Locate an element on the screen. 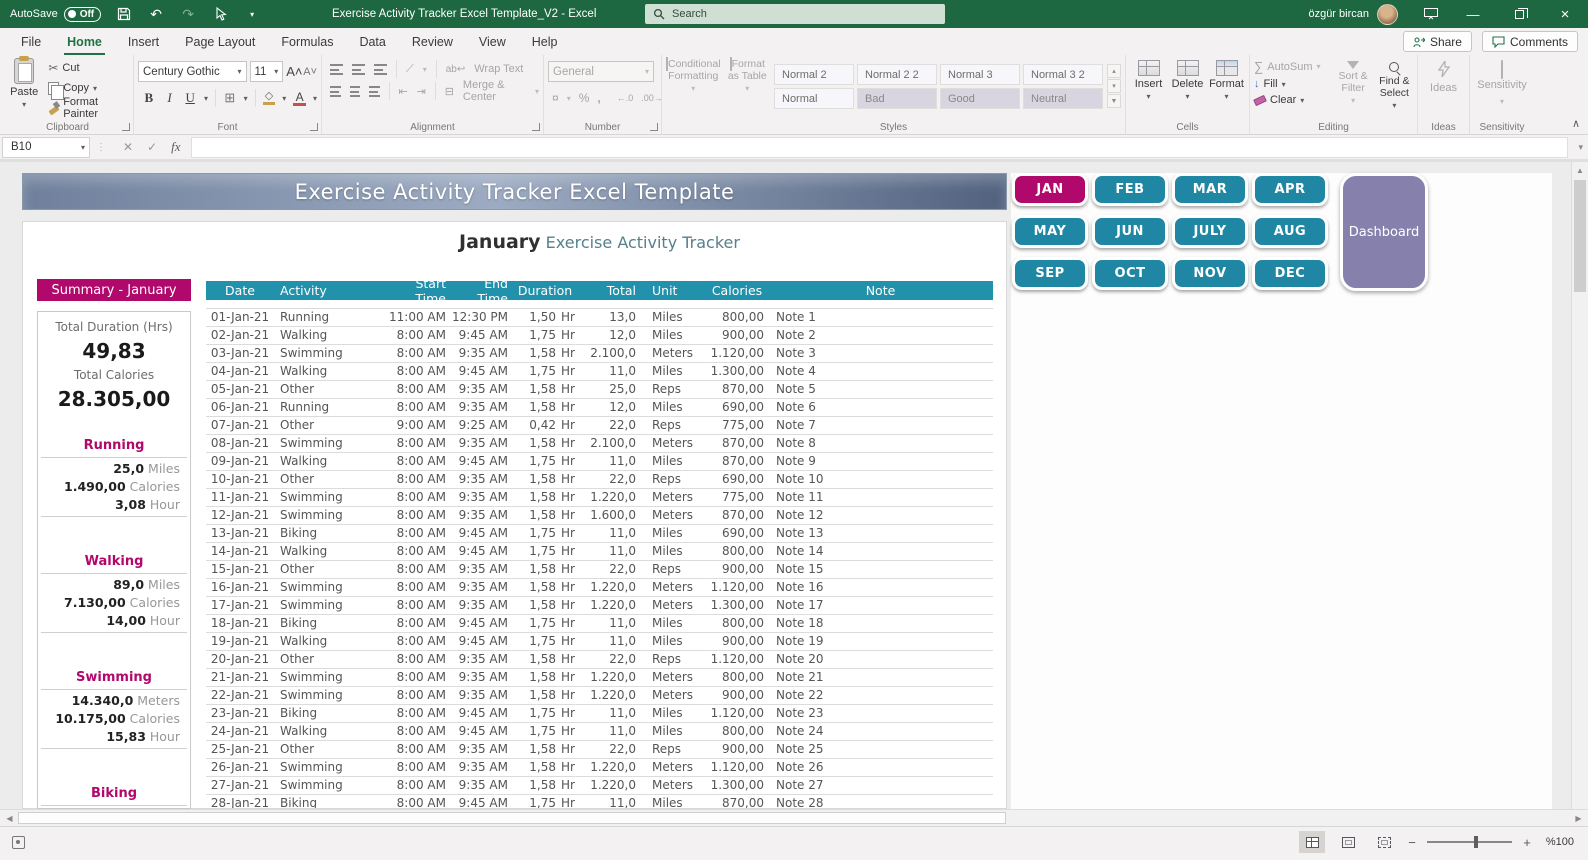 This screenshot has height=860, width=1588. comments-button: Comments is located at coordinates (1529, 41).